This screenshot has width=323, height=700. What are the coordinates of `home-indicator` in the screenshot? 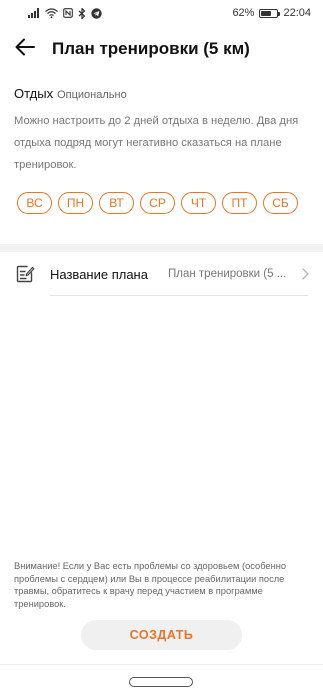 It's located at (161, 682).